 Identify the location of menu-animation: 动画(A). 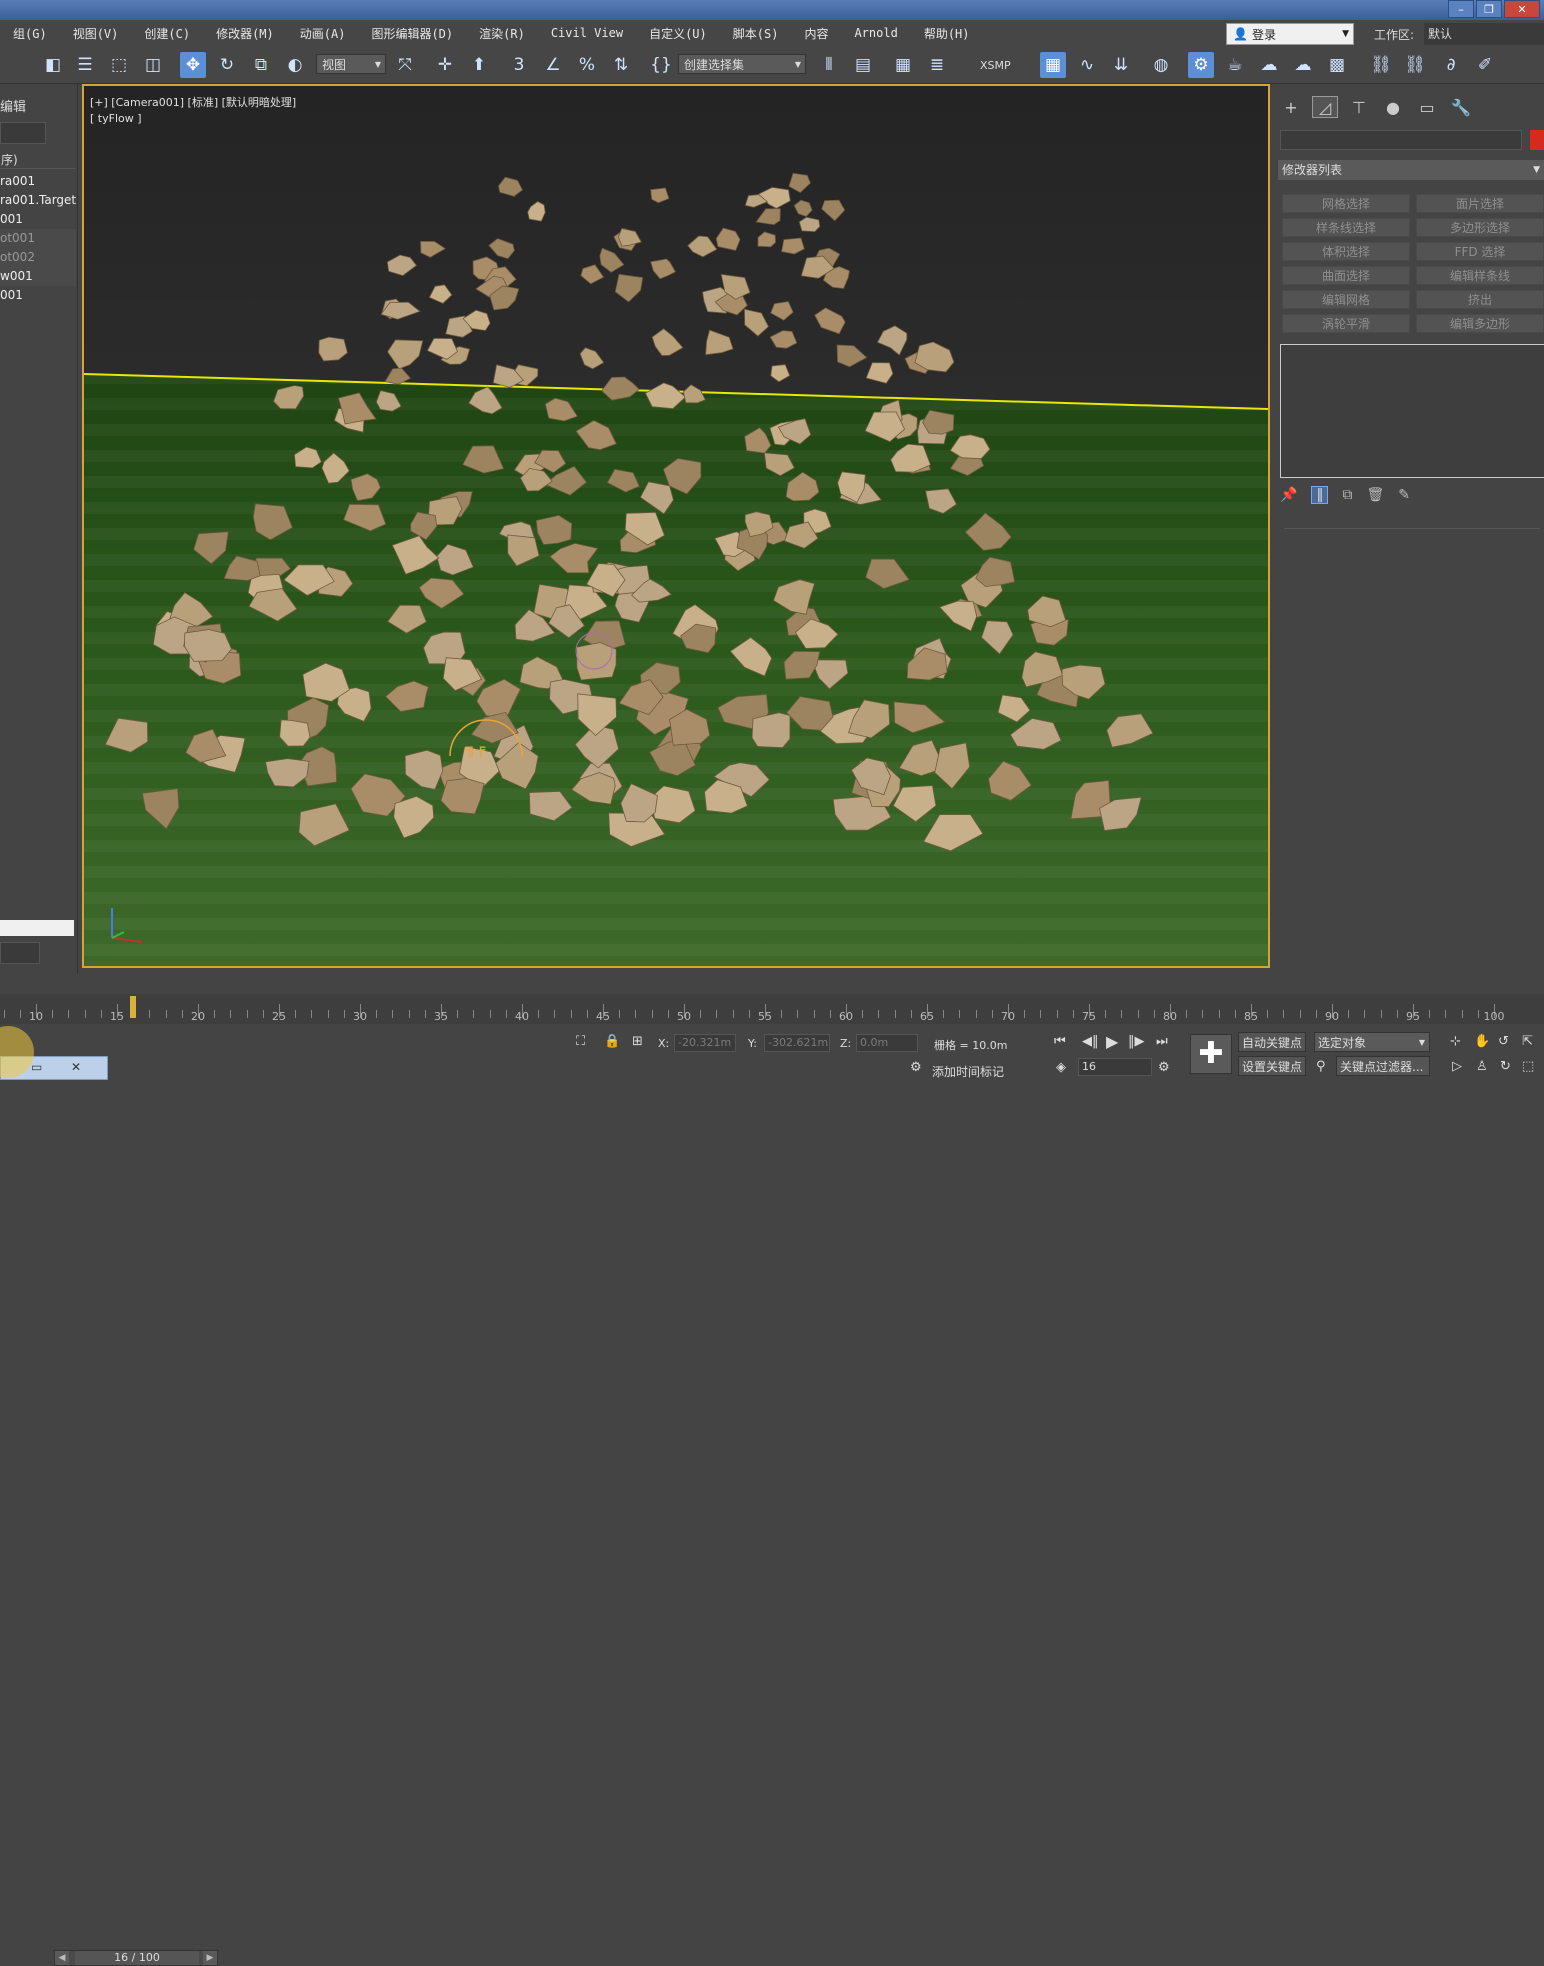
(323, 33).